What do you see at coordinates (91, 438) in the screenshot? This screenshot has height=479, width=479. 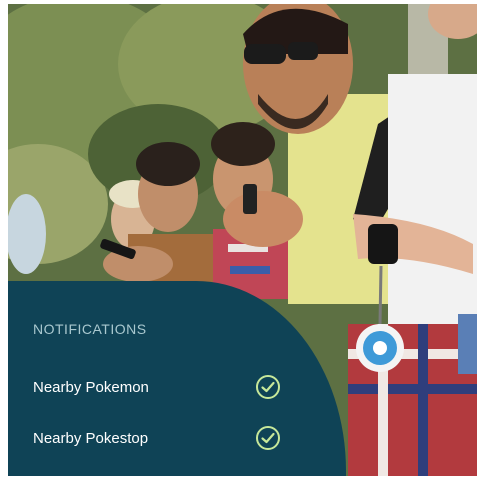 I see `notification-label: Nearby Pokestop` at bounding box center [91, 438].